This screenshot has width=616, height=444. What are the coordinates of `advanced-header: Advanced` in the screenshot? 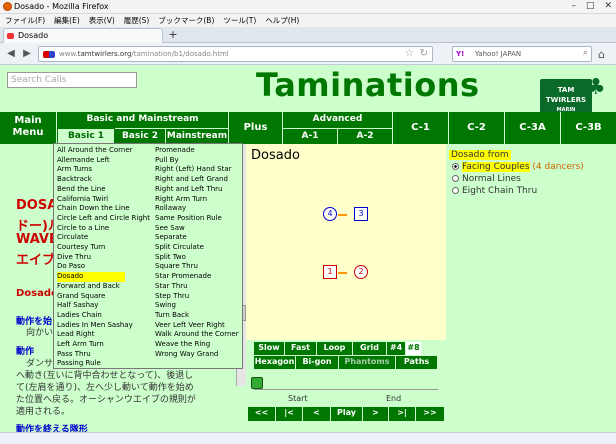 It's located at (338, 120).